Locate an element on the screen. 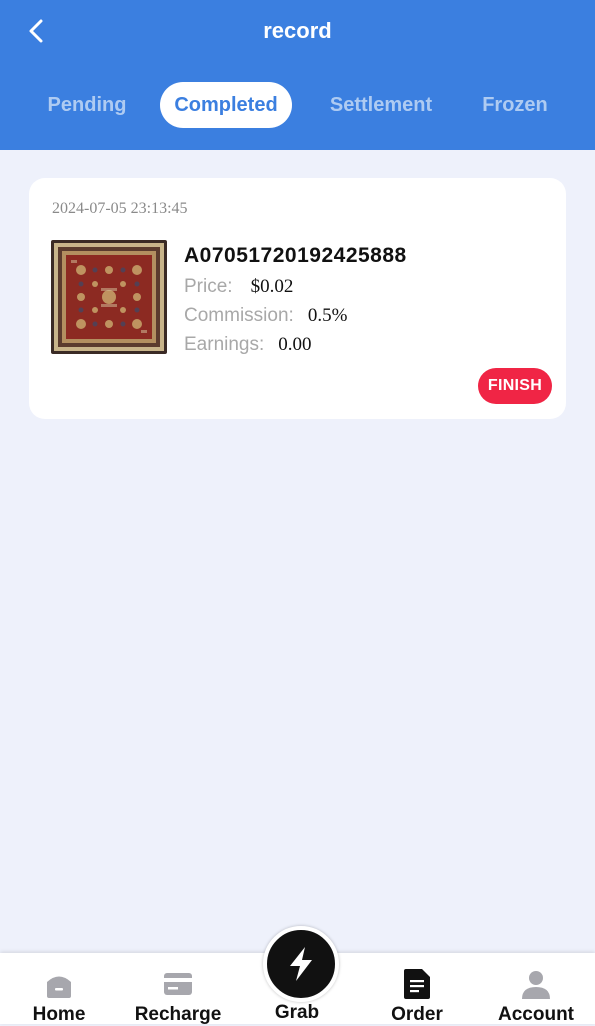  page-title: record is located at coordinates (297, 30).